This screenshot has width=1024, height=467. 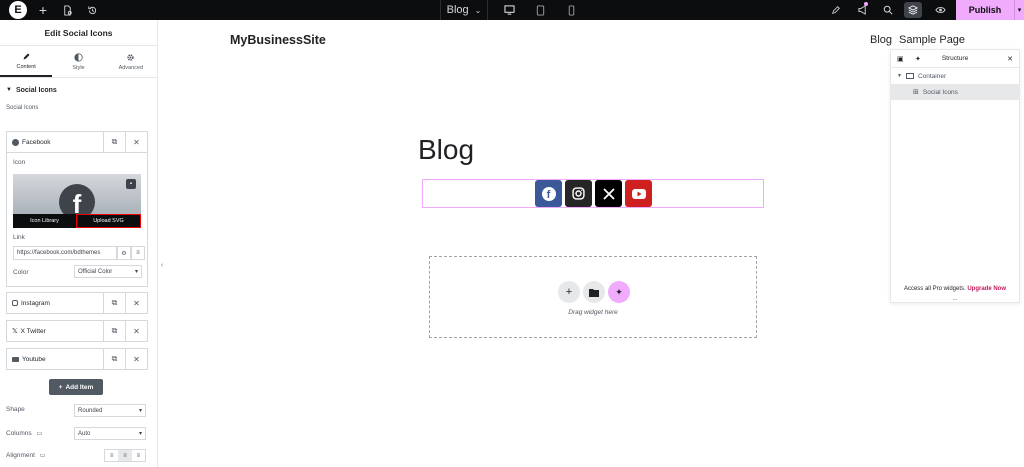 What do you see at coordinates (65, 253) in the screenshot?
I see `link-input: https://facebook.com/bdthemes` at bounding box center [65, 253].